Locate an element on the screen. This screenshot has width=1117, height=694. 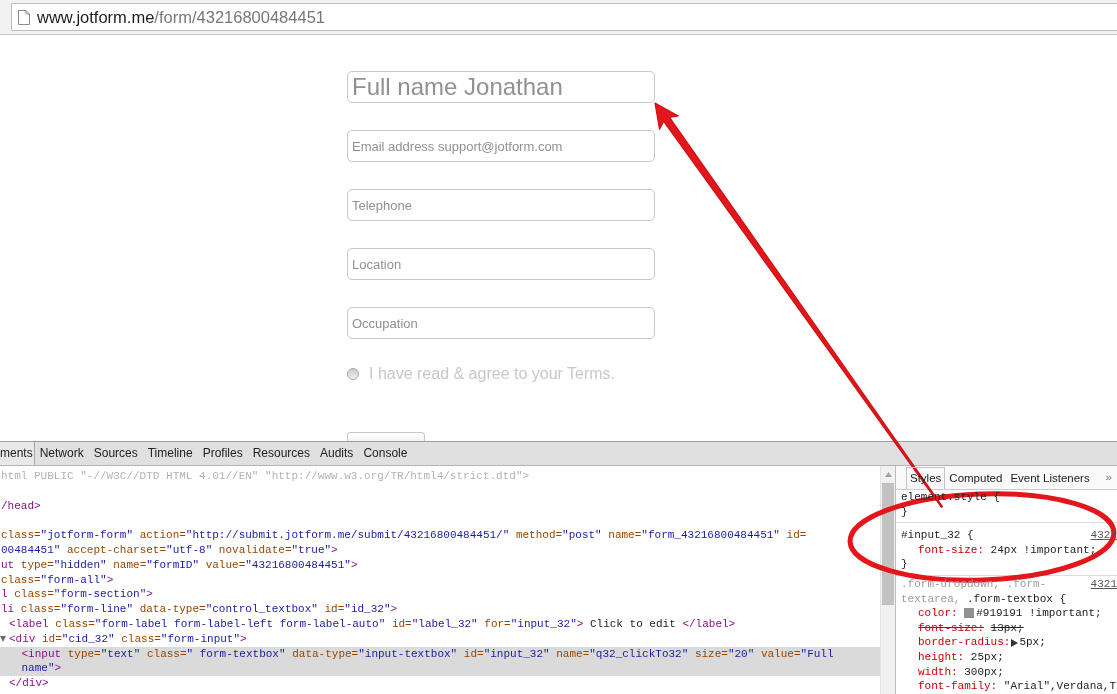
css-property: border-radius: is located at coordinates (964, 642).